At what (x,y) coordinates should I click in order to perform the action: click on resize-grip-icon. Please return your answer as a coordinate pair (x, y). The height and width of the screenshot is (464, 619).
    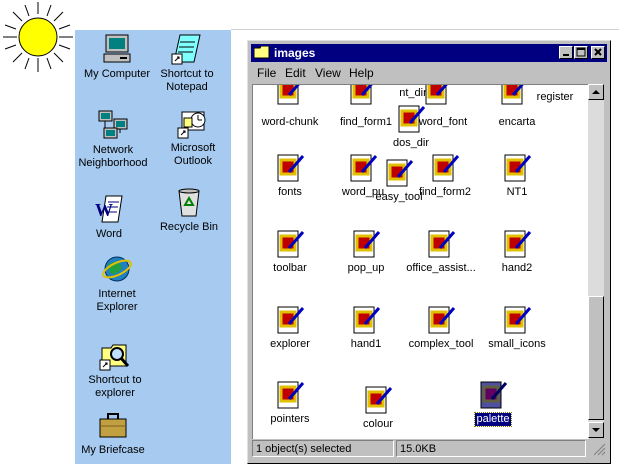
    Looking at the image, I should click on (599, 449).